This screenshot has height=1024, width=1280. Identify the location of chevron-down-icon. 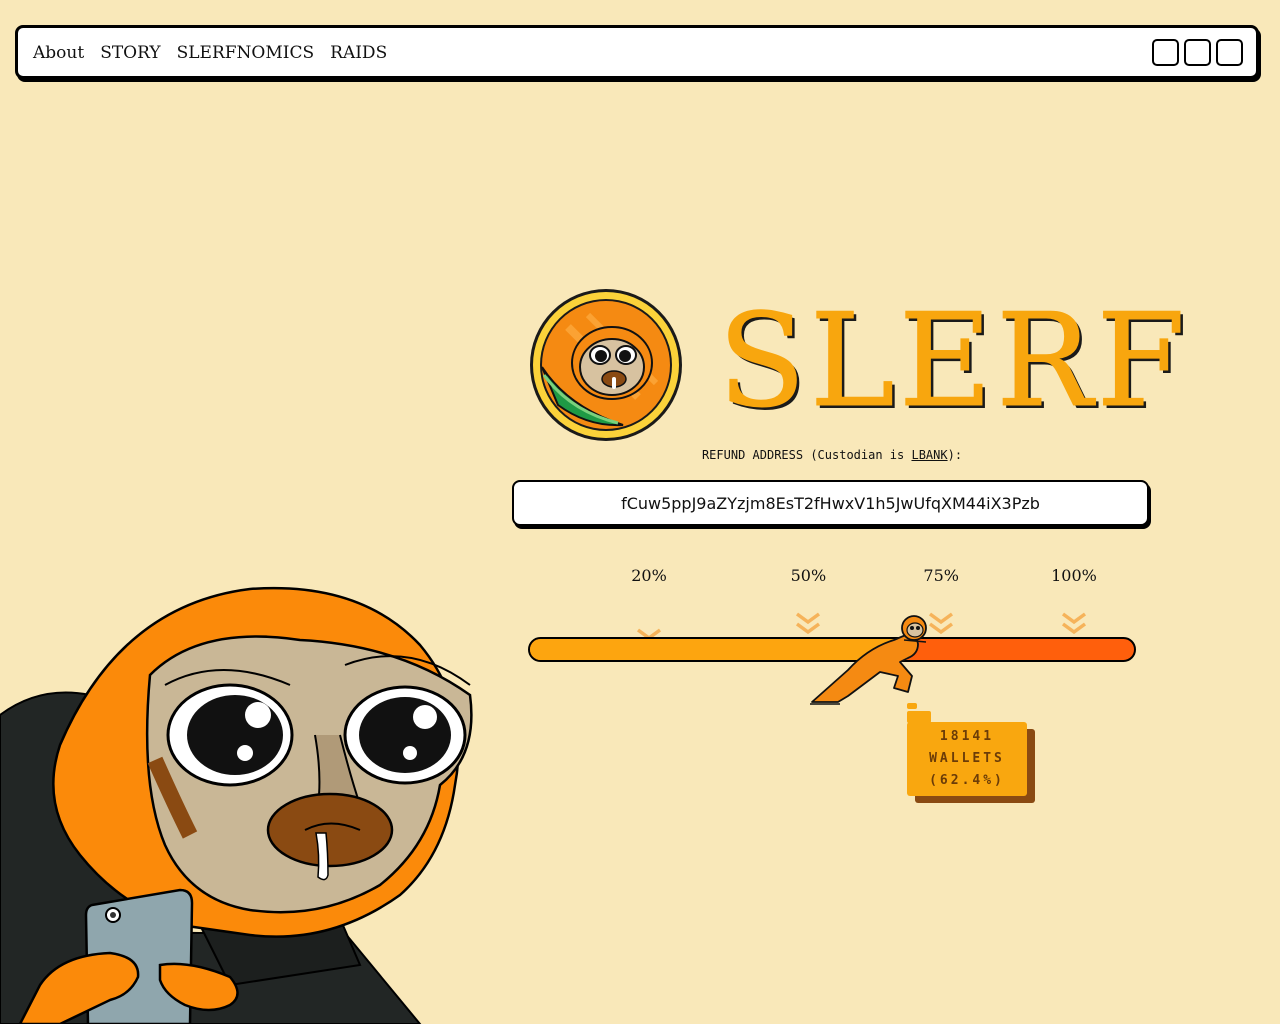
(1074, 623).